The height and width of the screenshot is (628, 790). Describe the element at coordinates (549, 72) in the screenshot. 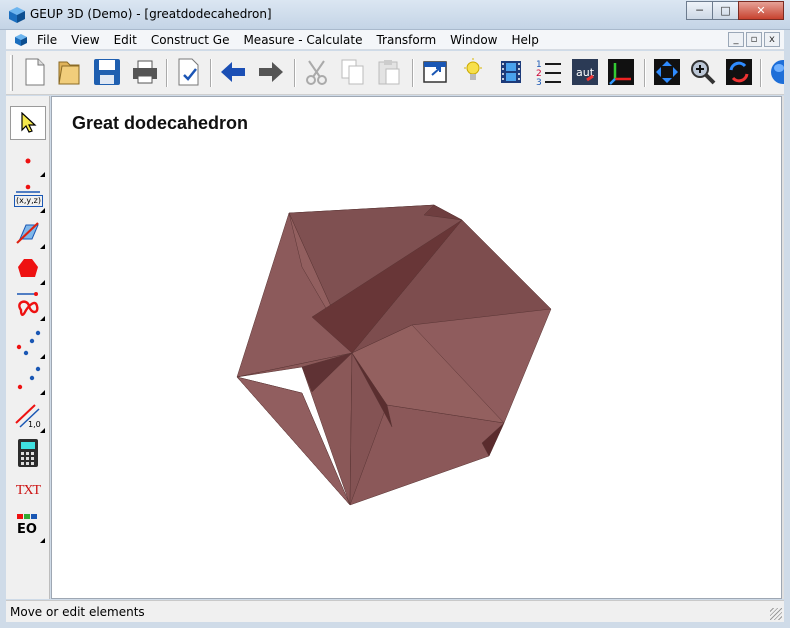

I see `numbered-list-icon: 123` at that location.